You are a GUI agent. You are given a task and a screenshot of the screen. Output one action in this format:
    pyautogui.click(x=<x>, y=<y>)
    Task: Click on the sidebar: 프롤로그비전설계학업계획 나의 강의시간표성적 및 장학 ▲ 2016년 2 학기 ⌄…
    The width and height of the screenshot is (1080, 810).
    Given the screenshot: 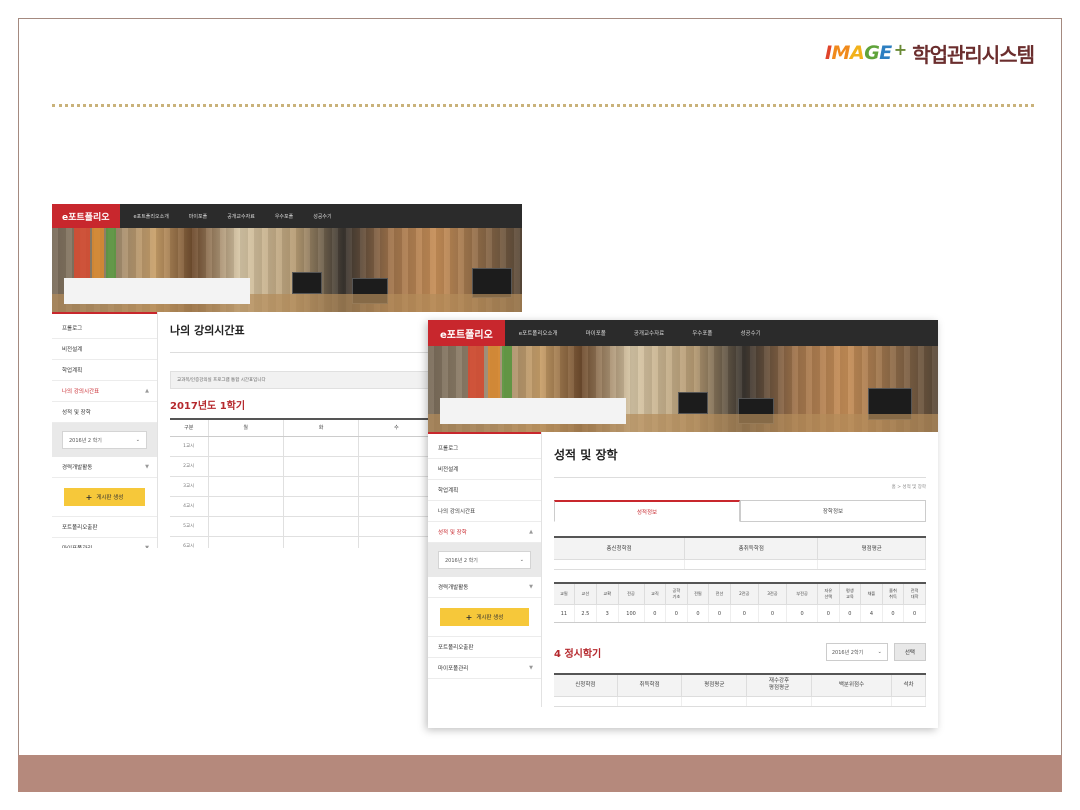 What is the action you would take?
    pyautogui.click(x=485, y=569)
    